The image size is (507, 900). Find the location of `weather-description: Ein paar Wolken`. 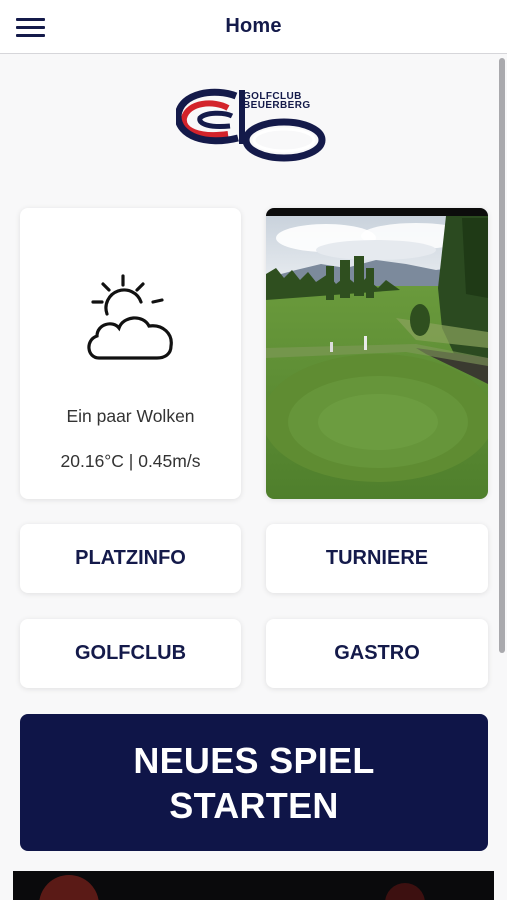

weather-description: Ein paar Wolken is located at coordinates (130, 416).